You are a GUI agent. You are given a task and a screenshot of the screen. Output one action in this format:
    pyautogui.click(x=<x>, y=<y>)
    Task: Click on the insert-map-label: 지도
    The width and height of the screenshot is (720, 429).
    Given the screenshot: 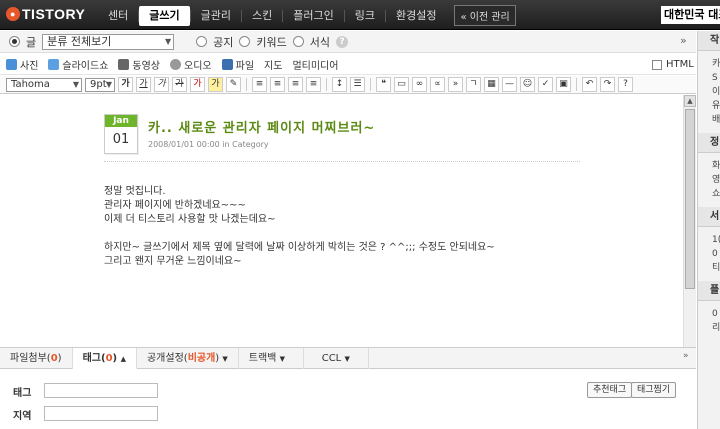 What is the action you would take?
    pyautogui.click(x=273, y=66)
    